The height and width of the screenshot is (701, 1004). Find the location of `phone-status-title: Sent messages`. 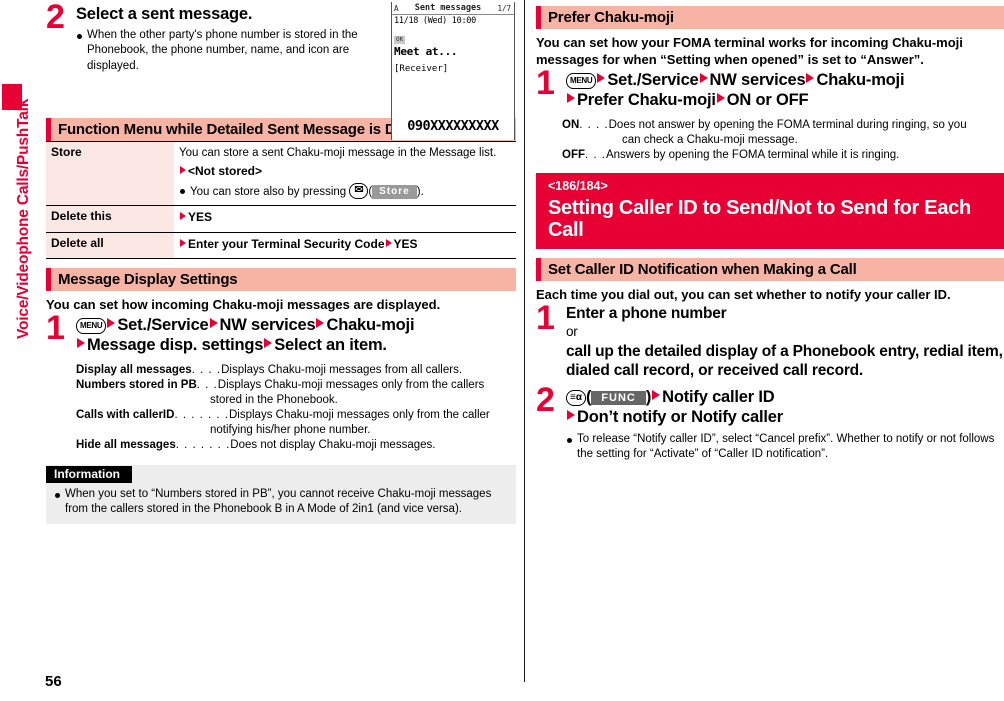

phone-status-title: Sent messages is located at coordinates (448, 8).